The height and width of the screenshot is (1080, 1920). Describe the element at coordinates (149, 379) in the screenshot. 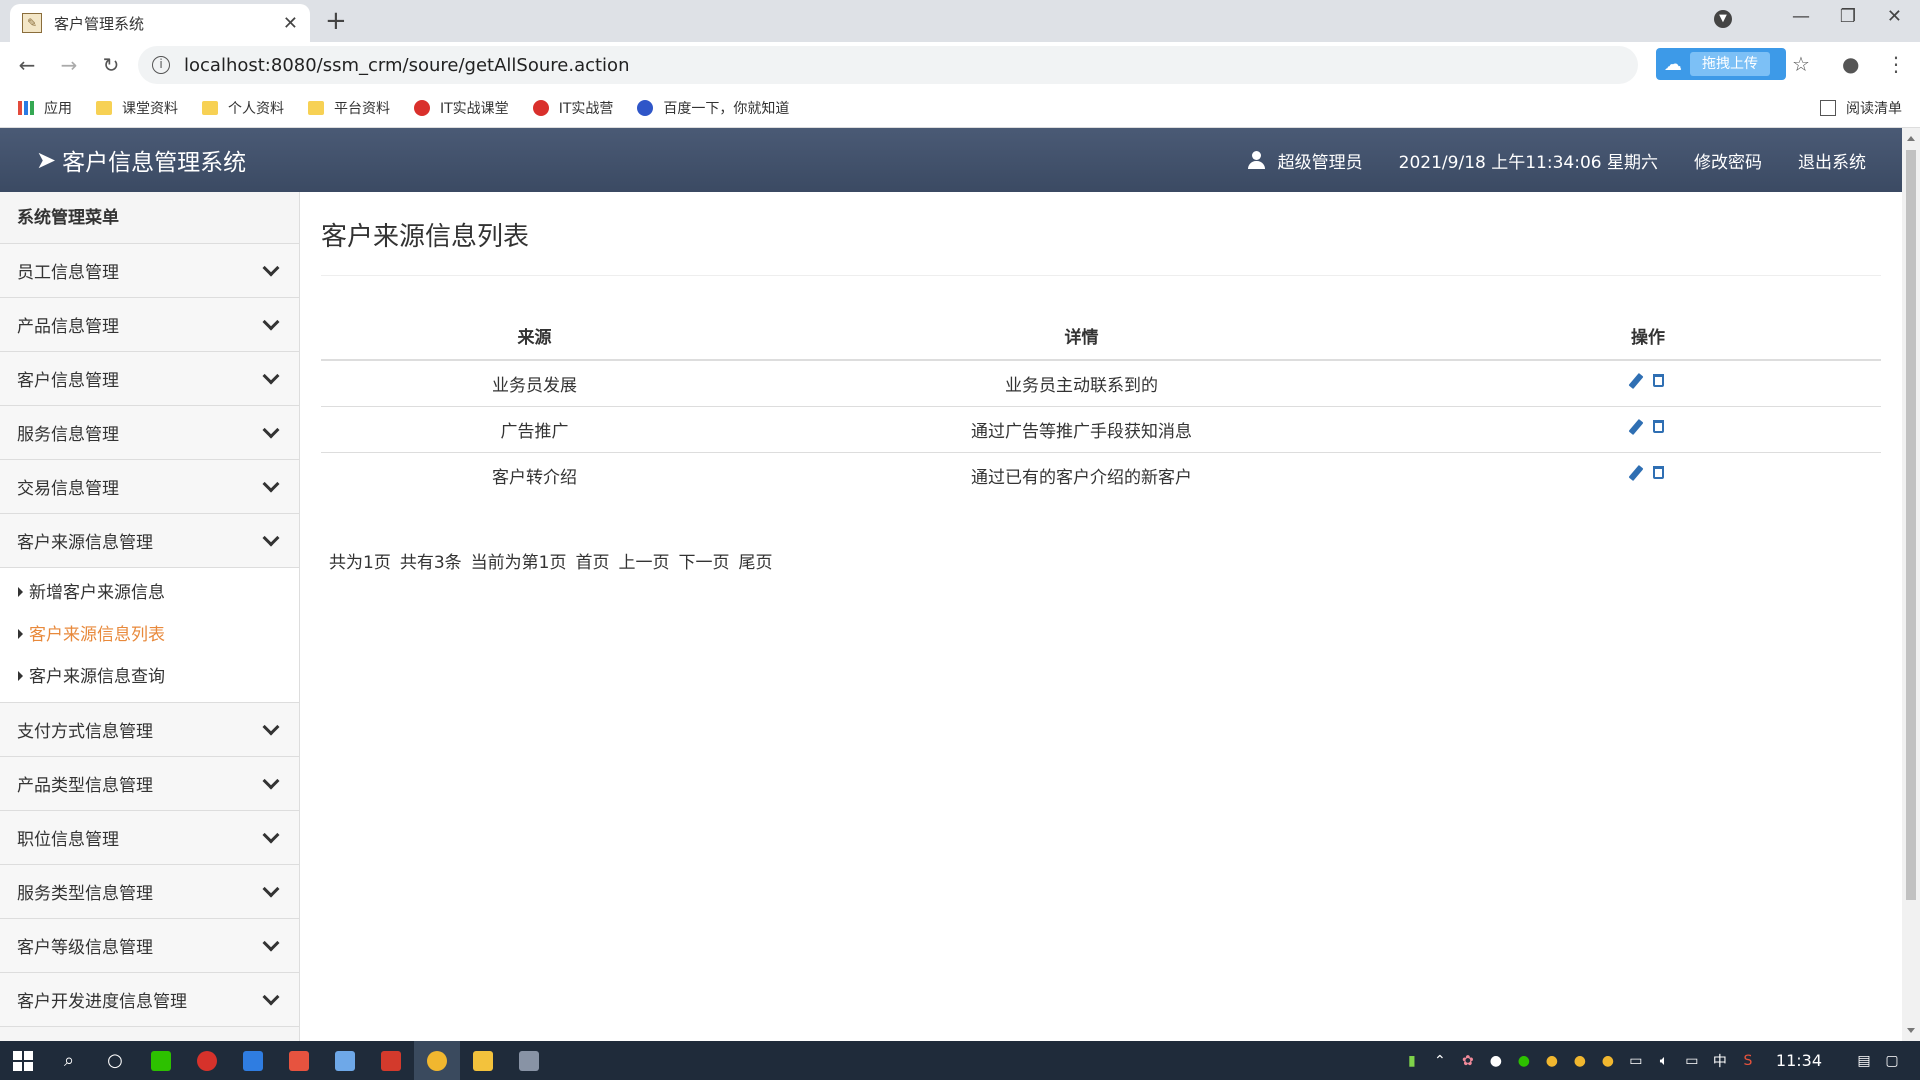

I see `sidebar-item-customer: 客户信息管理` at that location.